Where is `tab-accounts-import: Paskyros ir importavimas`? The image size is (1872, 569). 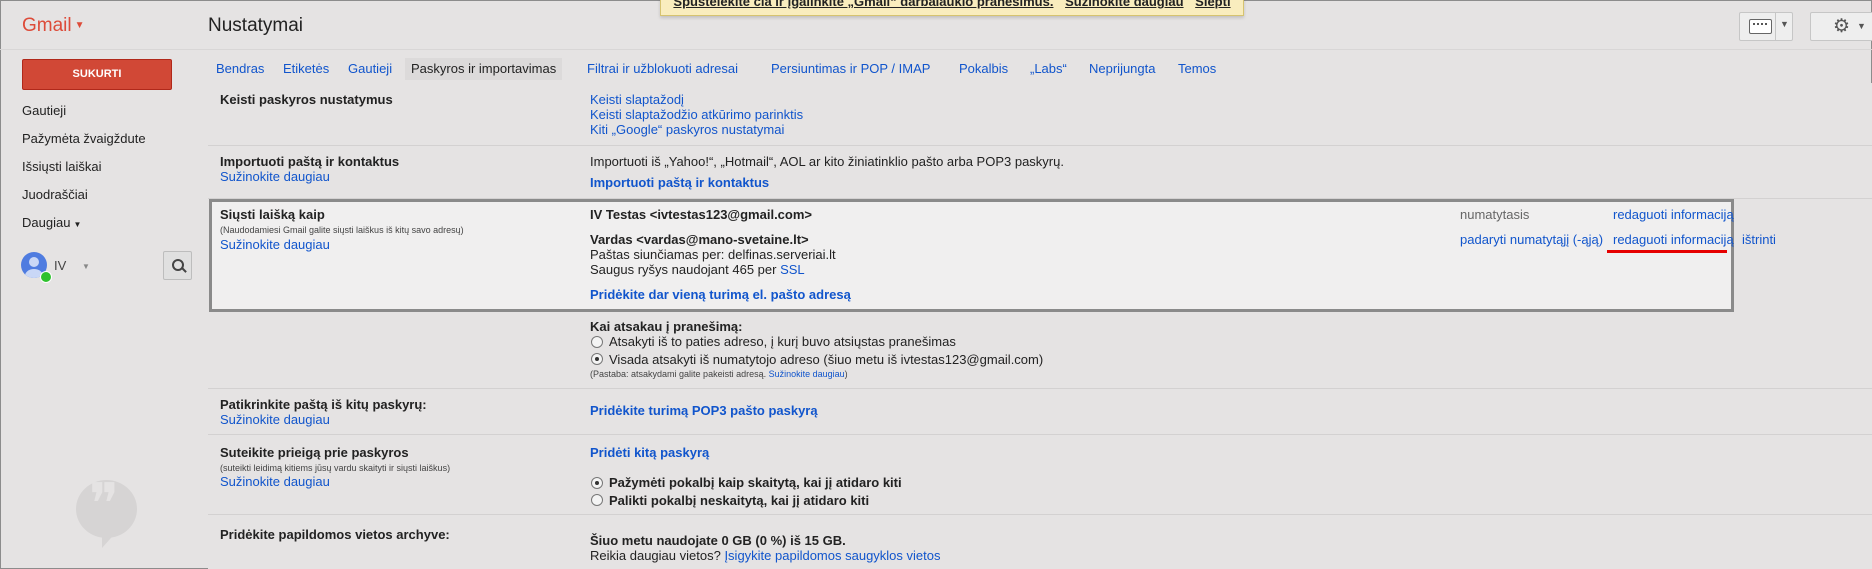
tab-accounts-import: Paskyros ir importavimas is located at coordinates (484, 69).